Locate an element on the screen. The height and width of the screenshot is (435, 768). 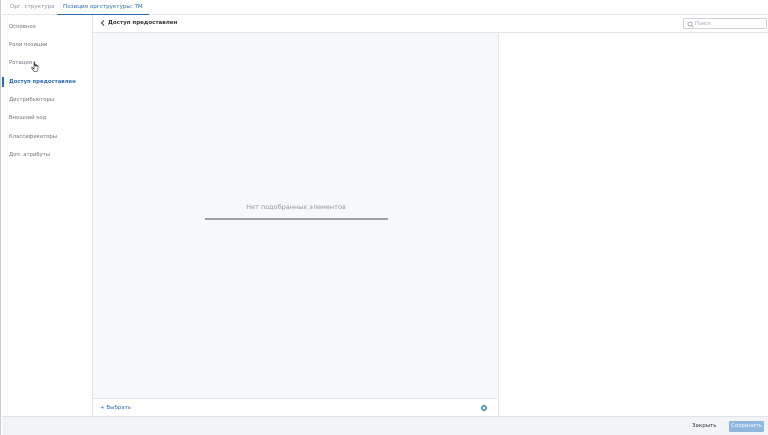
tab-position: Позиция оргструктуры: ТМ is located at coordinates (103, 7).